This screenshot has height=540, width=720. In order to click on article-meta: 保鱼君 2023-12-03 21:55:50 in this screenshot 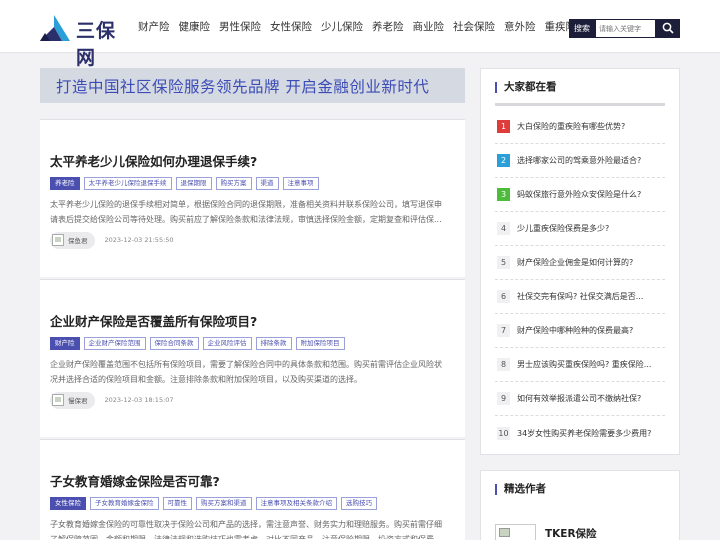, I will do `click(112, 240)`.